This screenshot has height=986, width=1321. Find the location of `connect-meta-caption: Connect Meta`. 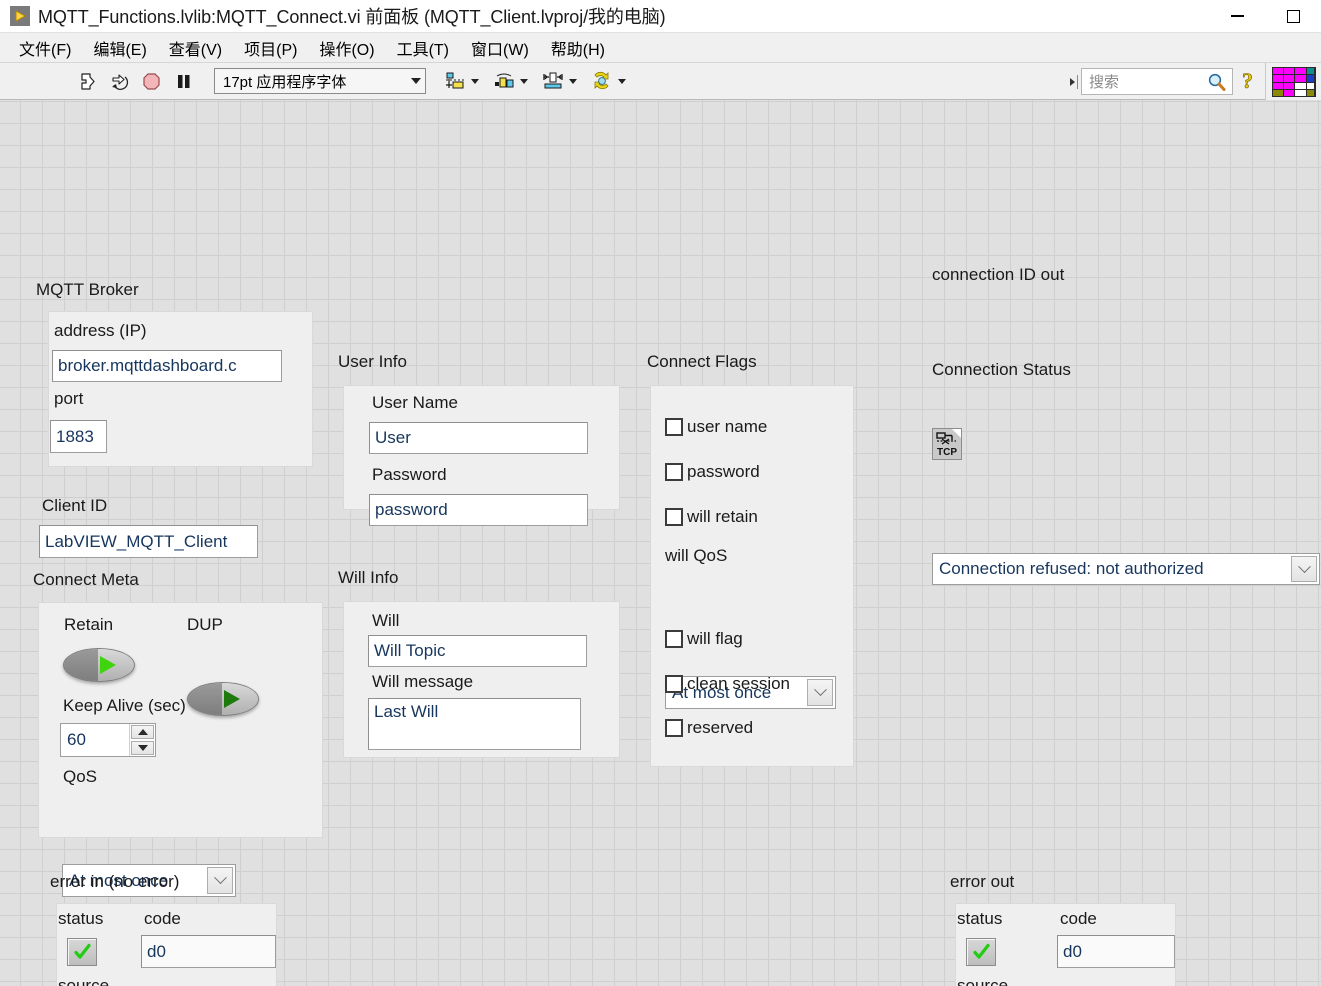

connect-meta-caption: Connect Meta is located at coordinates (86, 579).